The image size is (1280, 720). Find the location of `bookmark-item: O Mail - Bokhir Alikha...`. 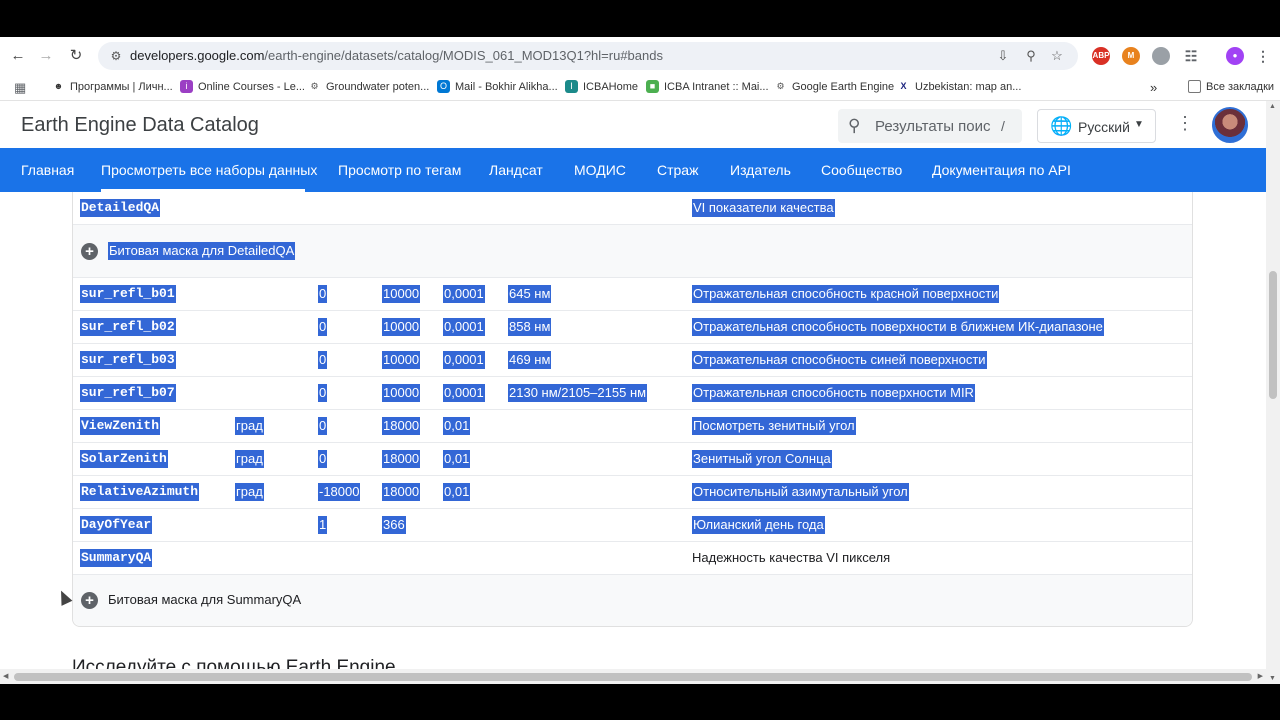

bookmark-item: O Mail - Bokhir Alikha... is located at coordinates (497, 86).